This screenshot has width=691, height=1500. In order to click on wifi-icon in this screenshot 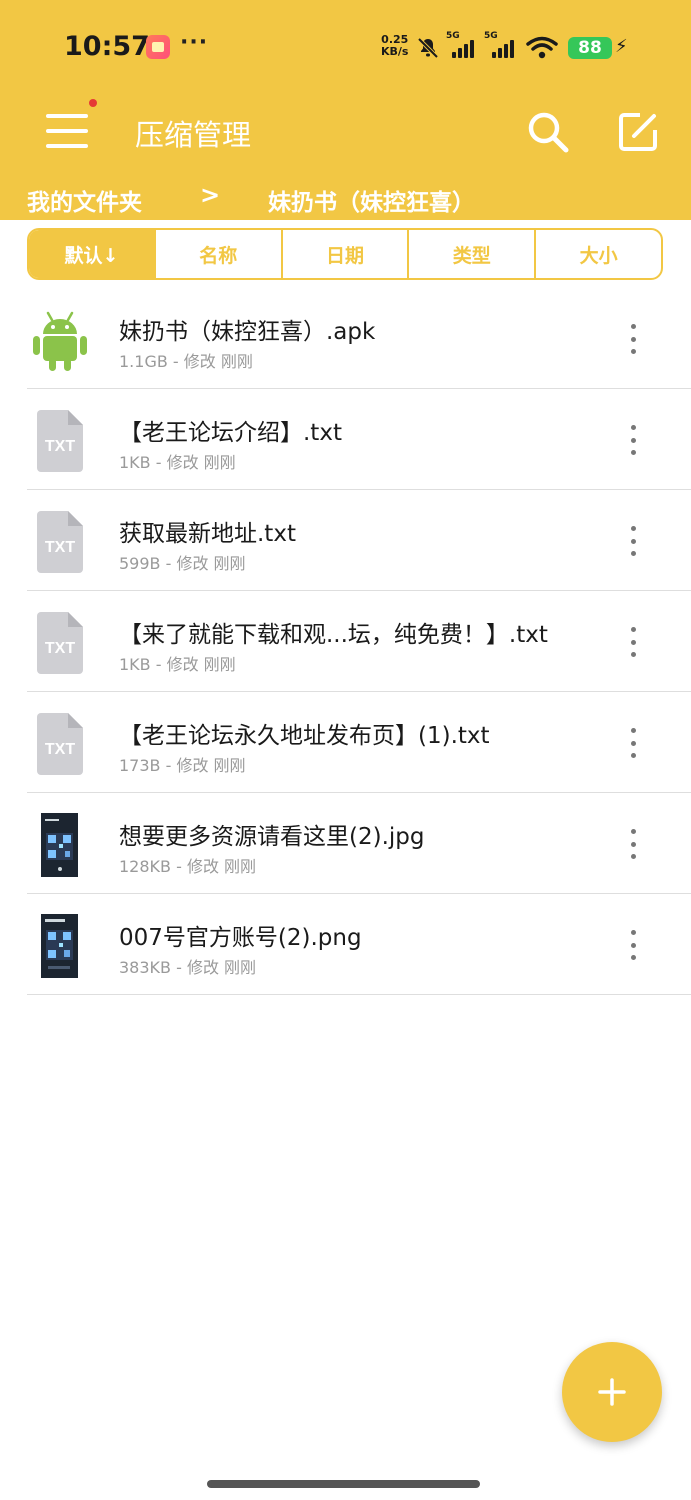, I will do `click(542, 47)`.